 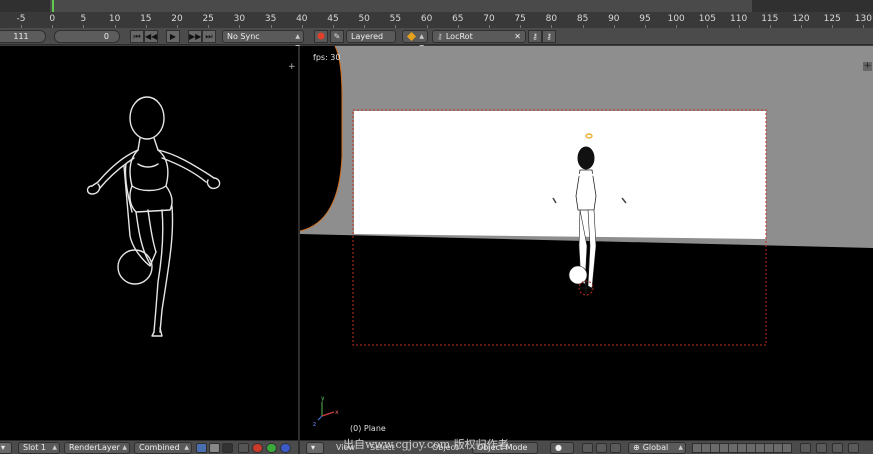 I want to click on frame-tick-label: 5, so click(x=83, y=19).